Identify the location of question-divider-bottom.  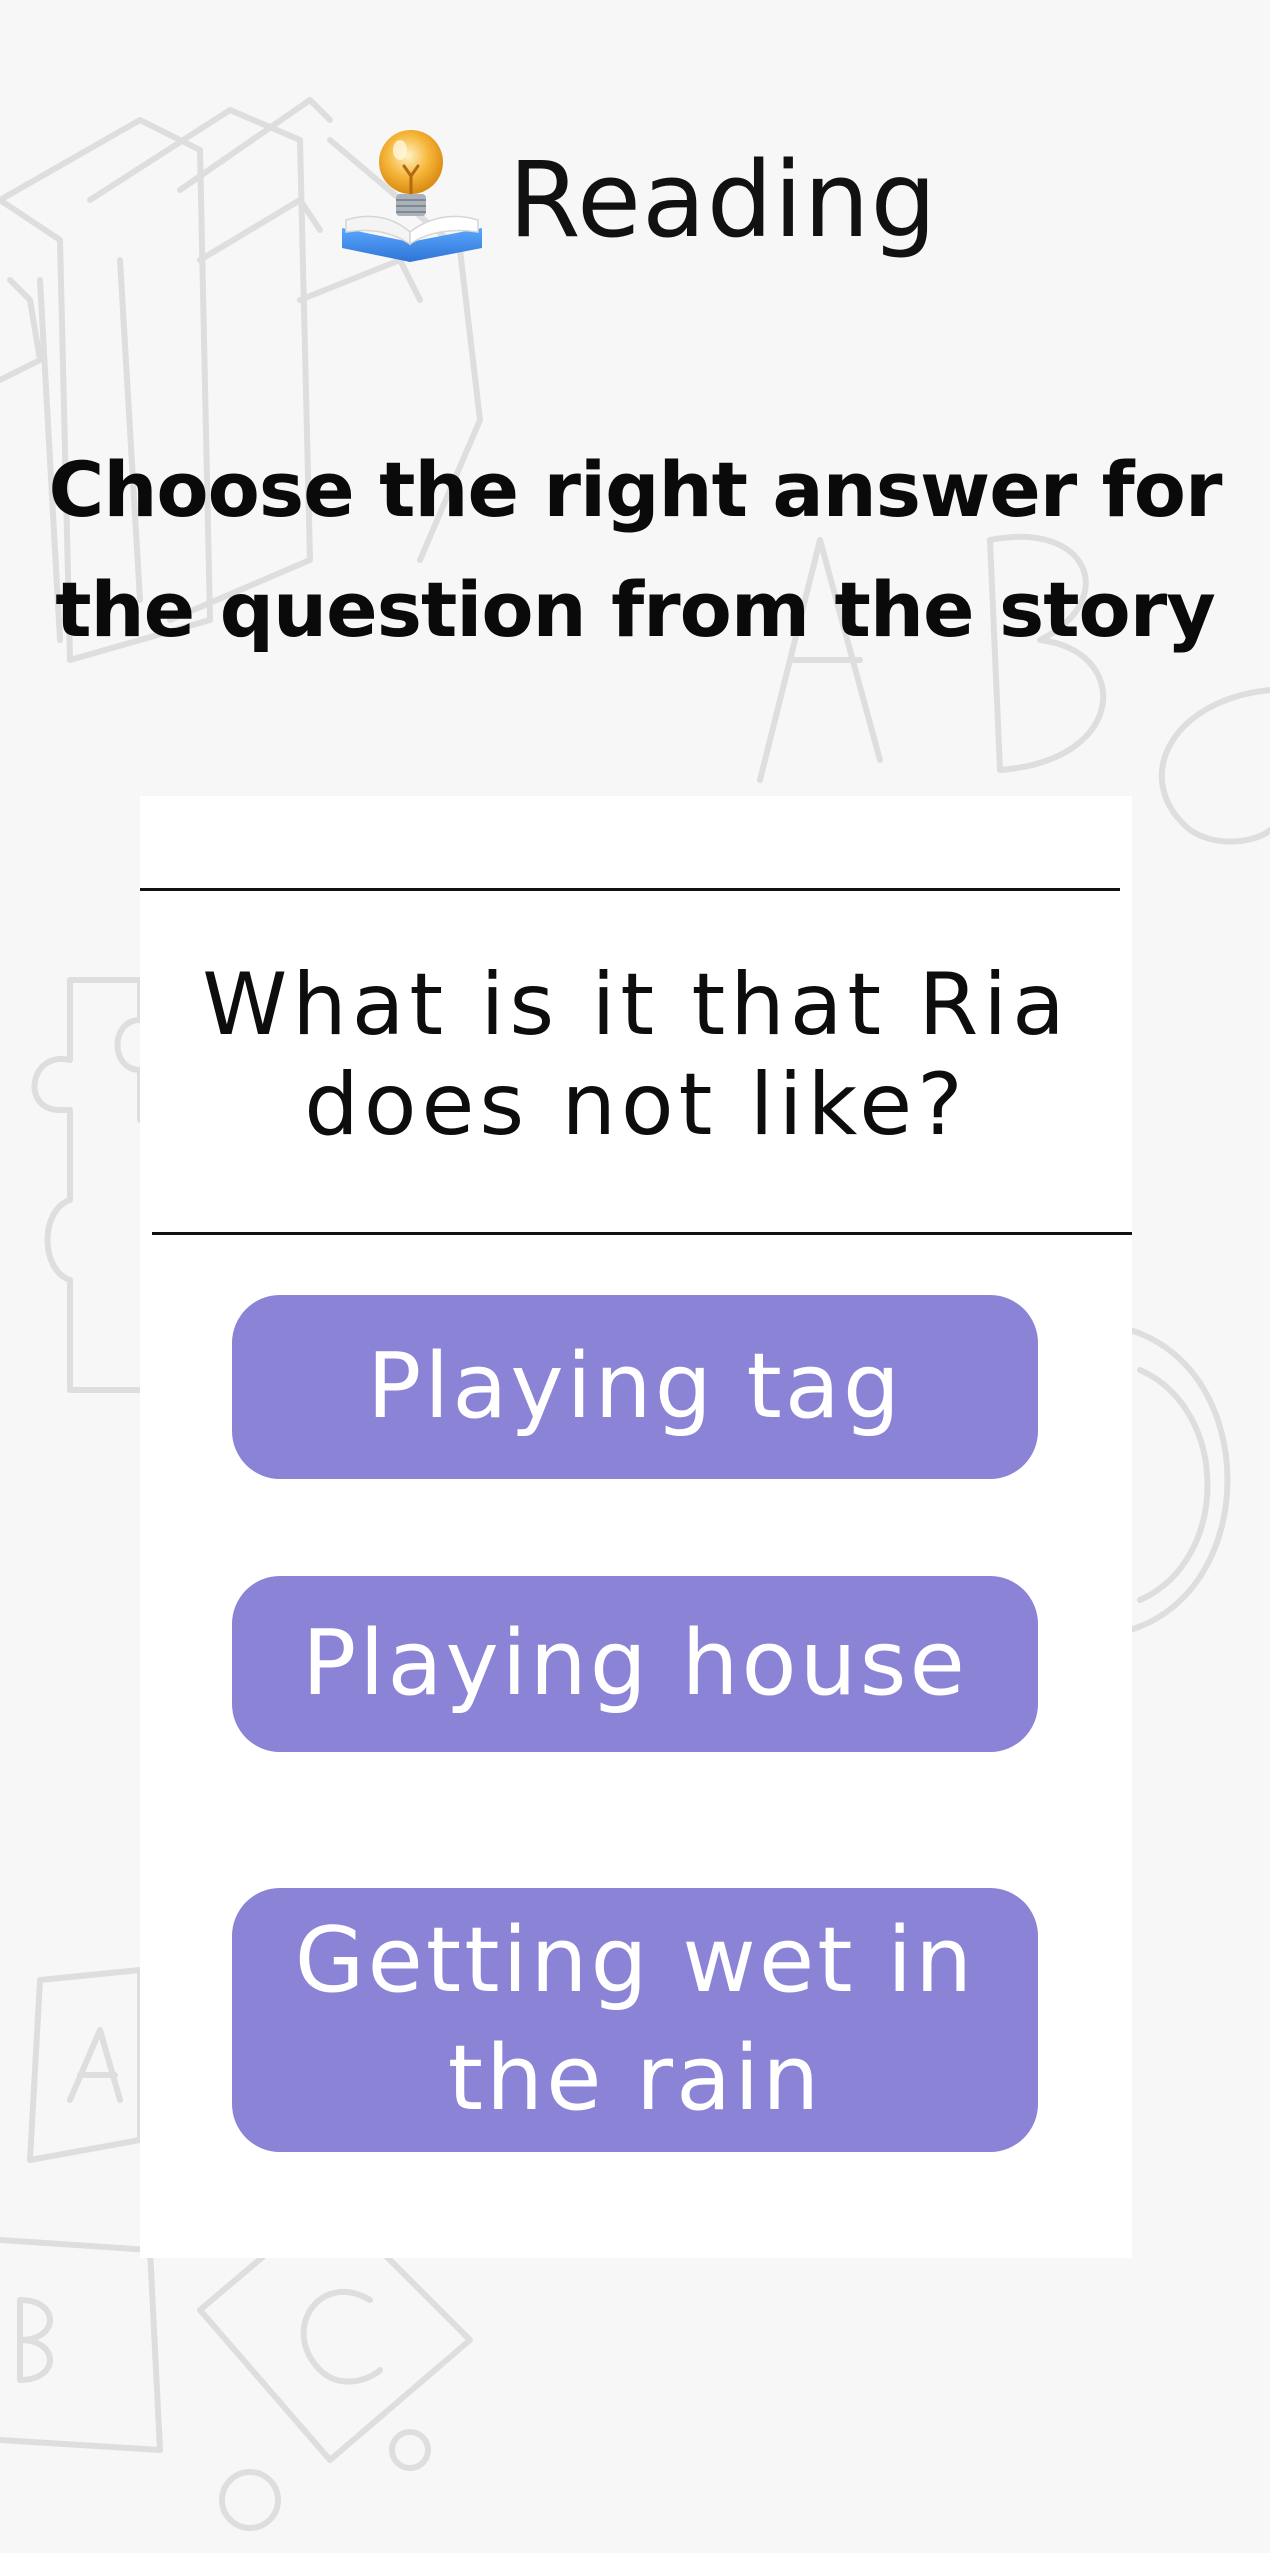
(642, 1233).